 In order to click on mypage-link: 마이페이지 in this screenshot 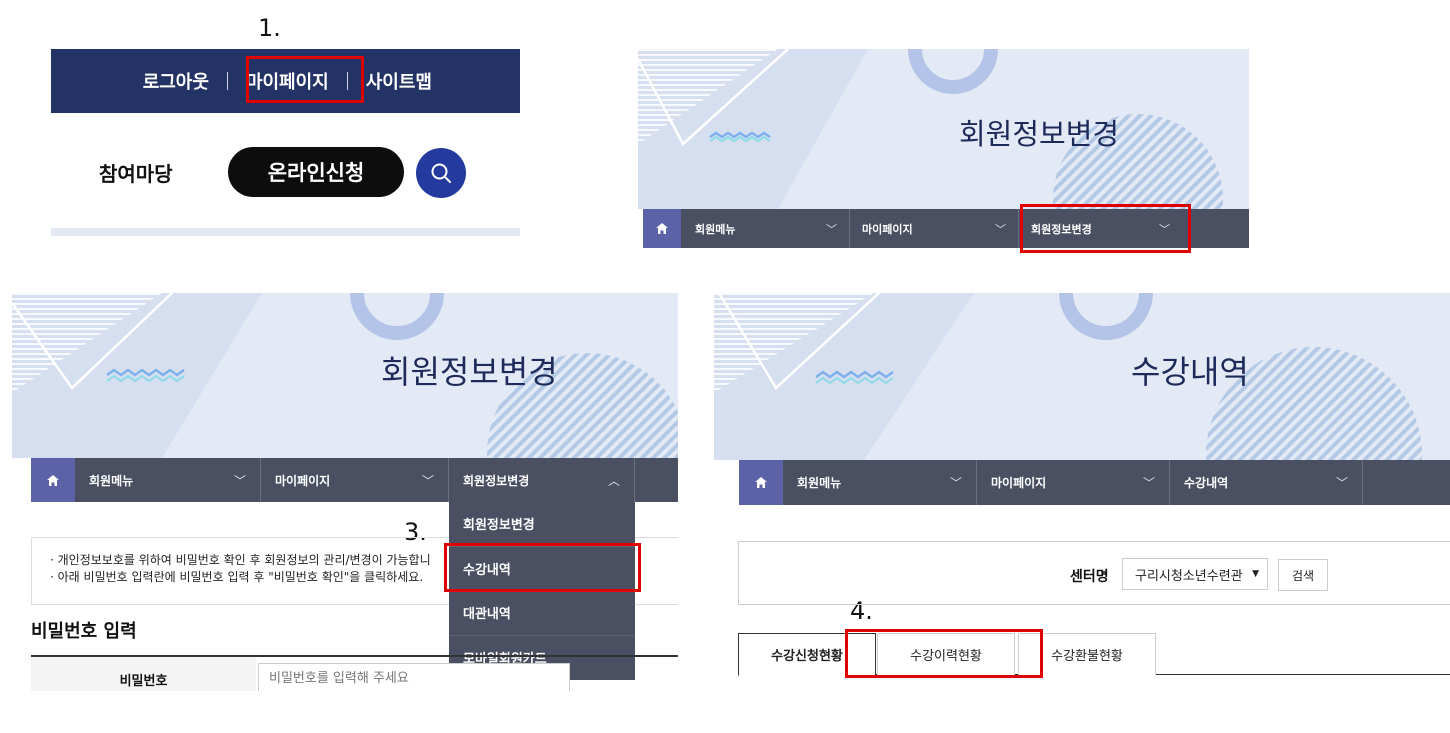, I will do `click(287, 81)`.